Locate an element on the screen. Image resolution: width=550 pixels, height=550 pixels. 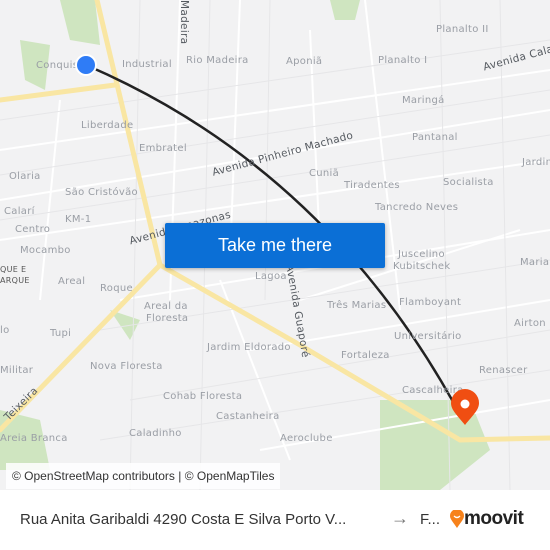
moovit-logo: moovit is located at coordinates (487, 519).